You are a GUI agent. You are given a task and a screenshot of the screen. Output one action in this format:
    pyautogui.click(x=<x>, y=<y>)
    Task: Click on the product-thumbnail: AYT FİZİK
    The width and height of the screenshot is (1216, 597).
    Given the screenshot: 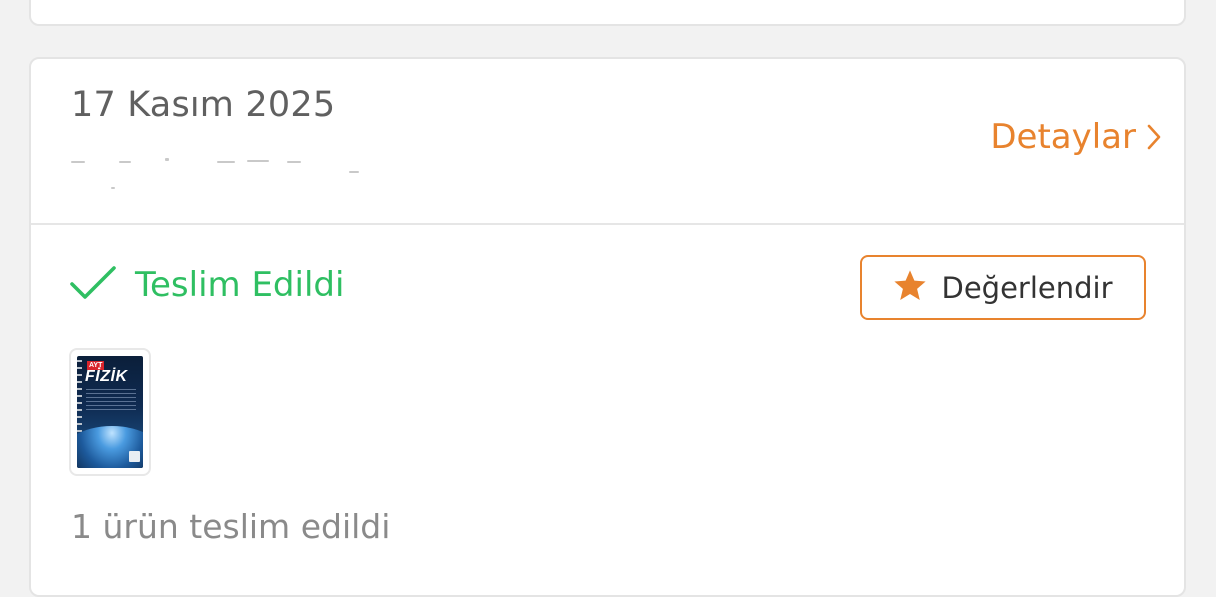 What is the action you would take?
    pyautogui.click(x=110, y=412)
    